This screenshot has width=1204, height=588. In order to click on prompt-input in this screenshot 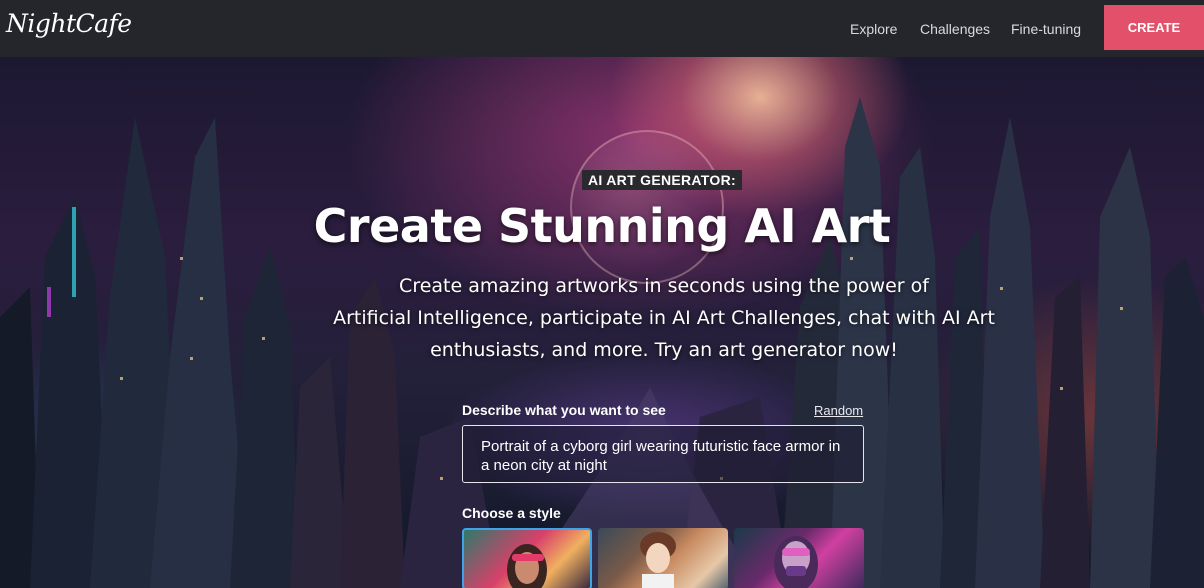, I will do `click(663, 454)`.